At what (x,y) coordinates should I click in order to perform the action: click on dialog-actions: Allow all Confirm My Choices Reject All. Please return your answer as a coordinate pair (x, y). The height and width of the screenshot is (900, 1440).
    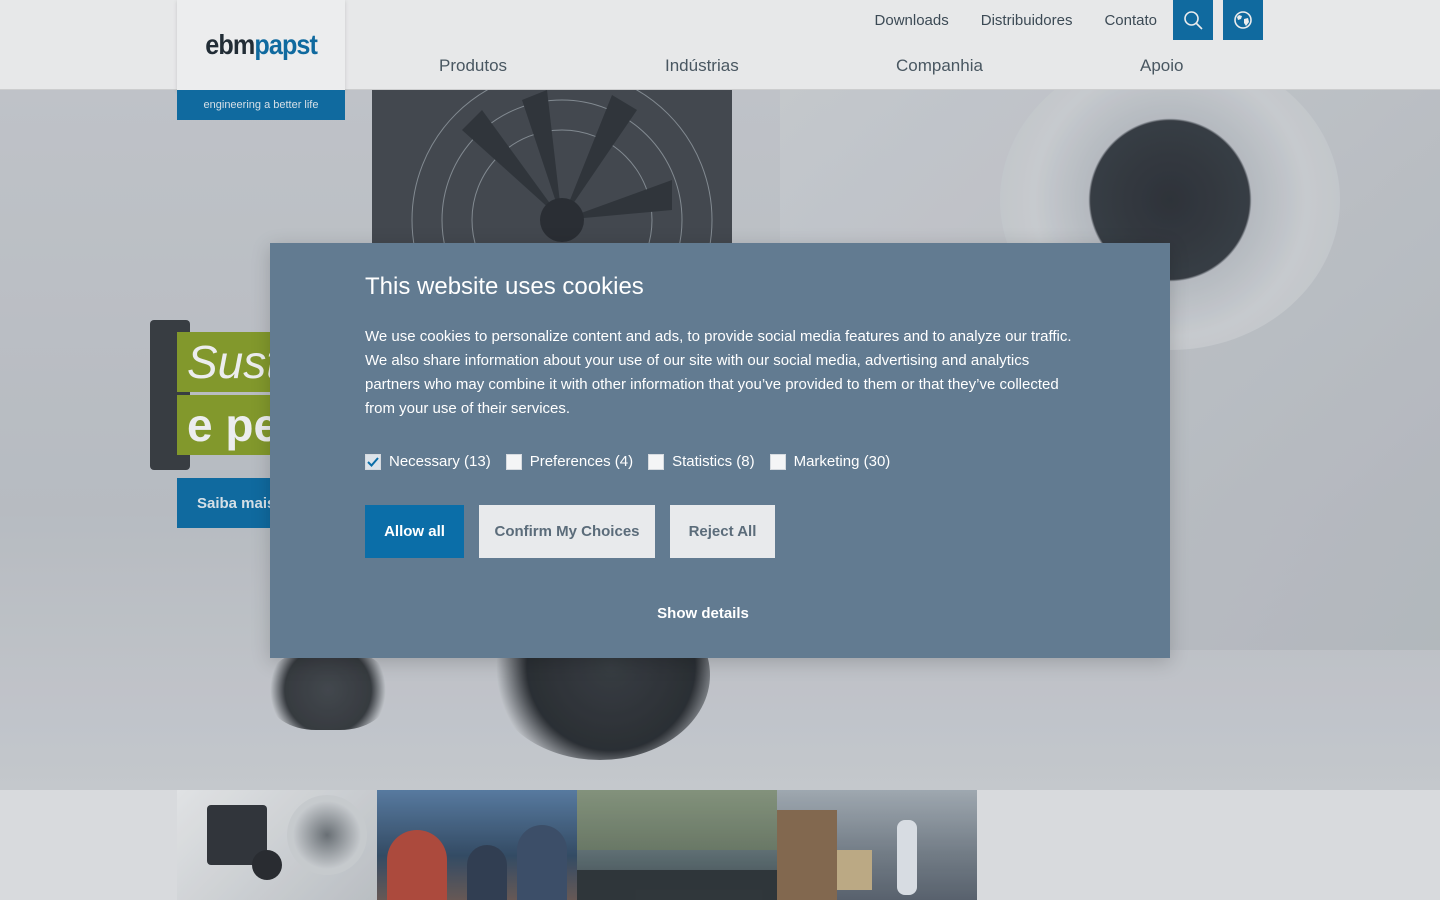
    Looking at the image, I should click on (577, 531).